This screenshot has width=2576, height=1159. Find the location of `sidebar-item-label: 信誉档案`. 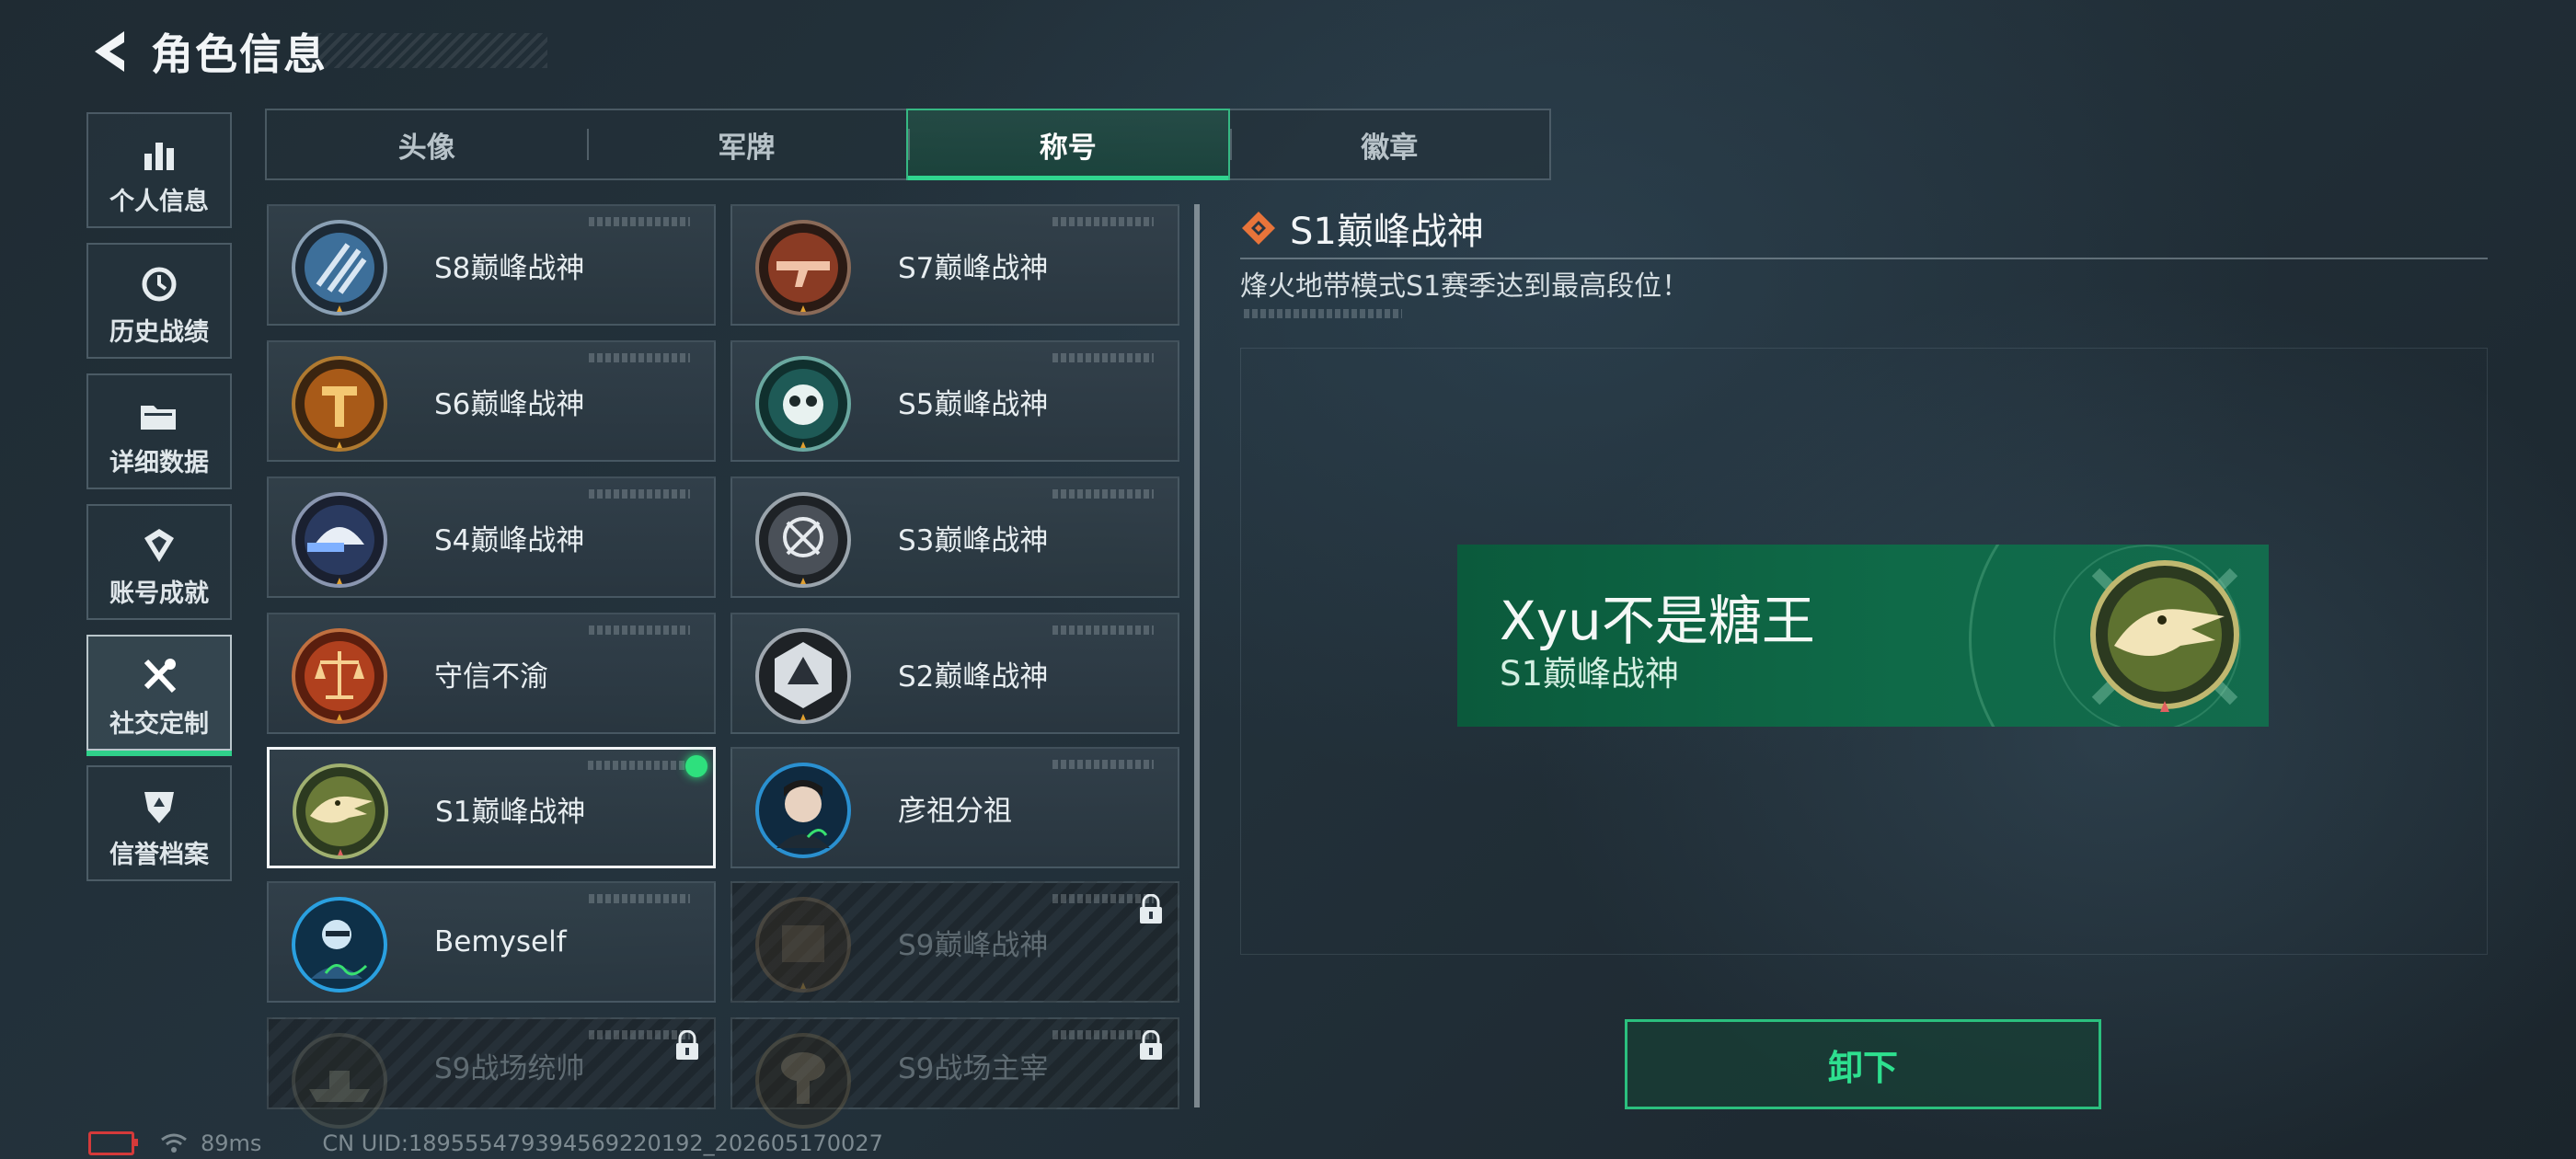

sidebar-item-label: 信誉档案 is located at coordinates (159, 854).